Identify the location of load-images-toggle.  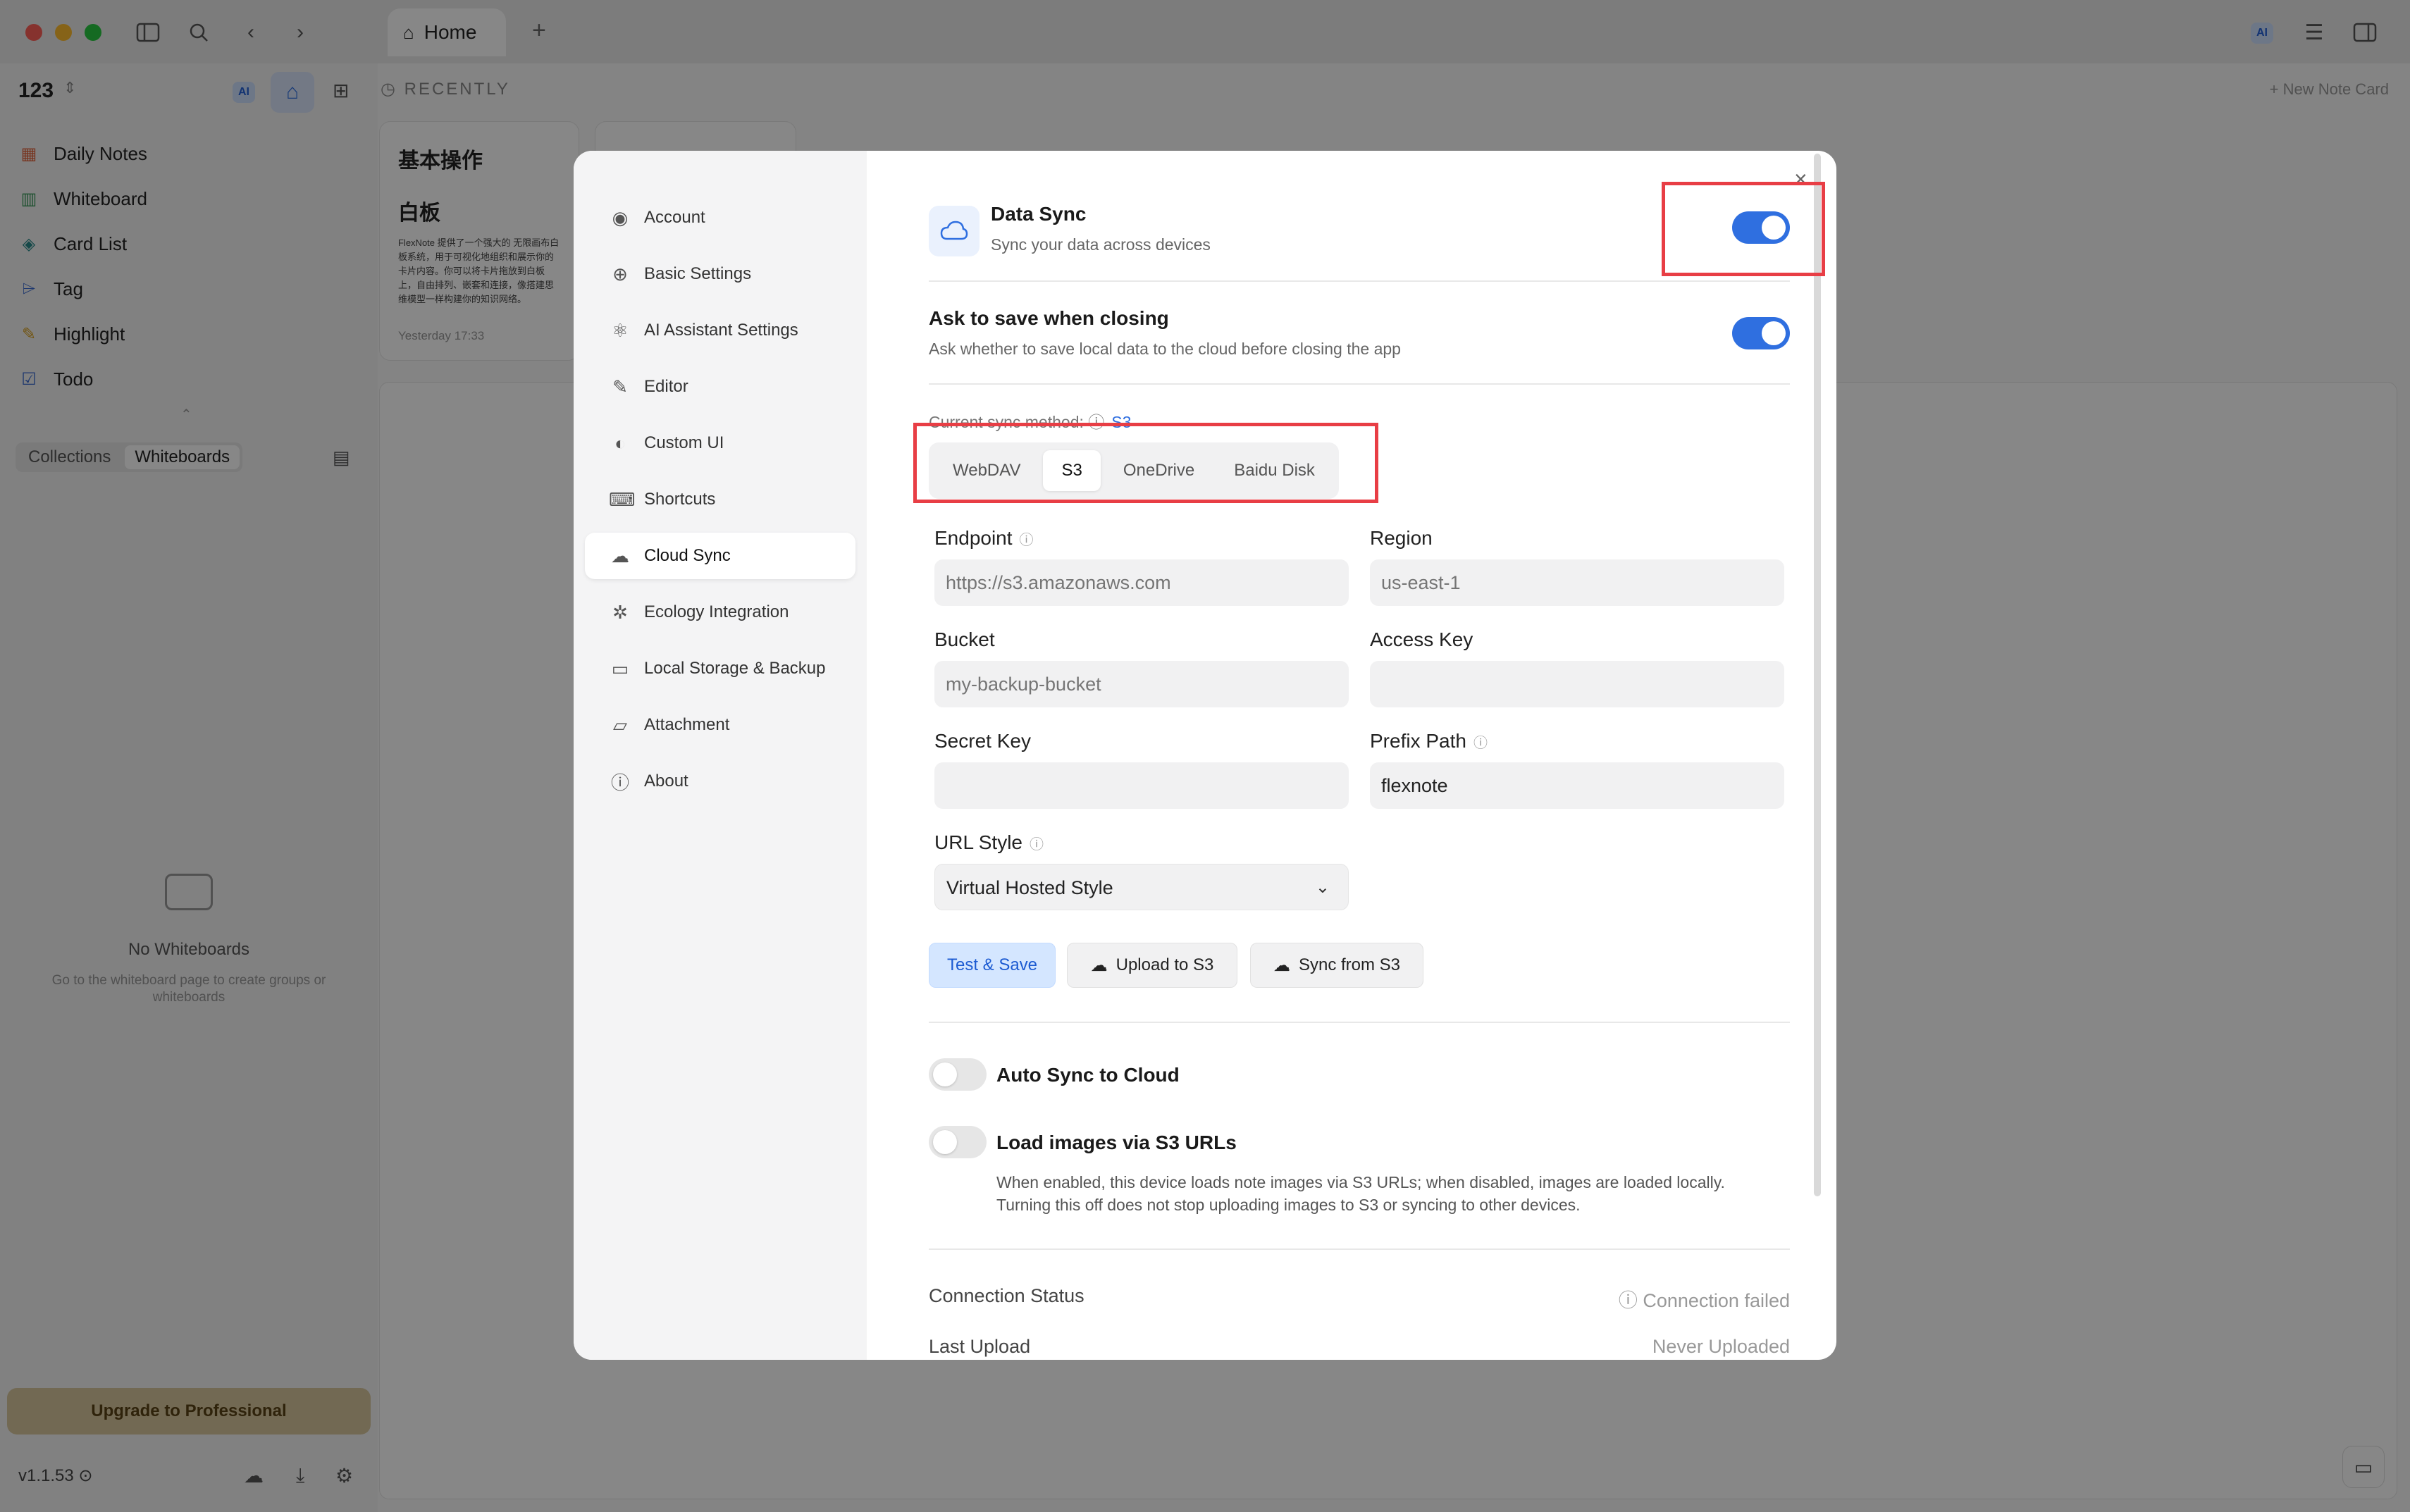
(958, 1142).